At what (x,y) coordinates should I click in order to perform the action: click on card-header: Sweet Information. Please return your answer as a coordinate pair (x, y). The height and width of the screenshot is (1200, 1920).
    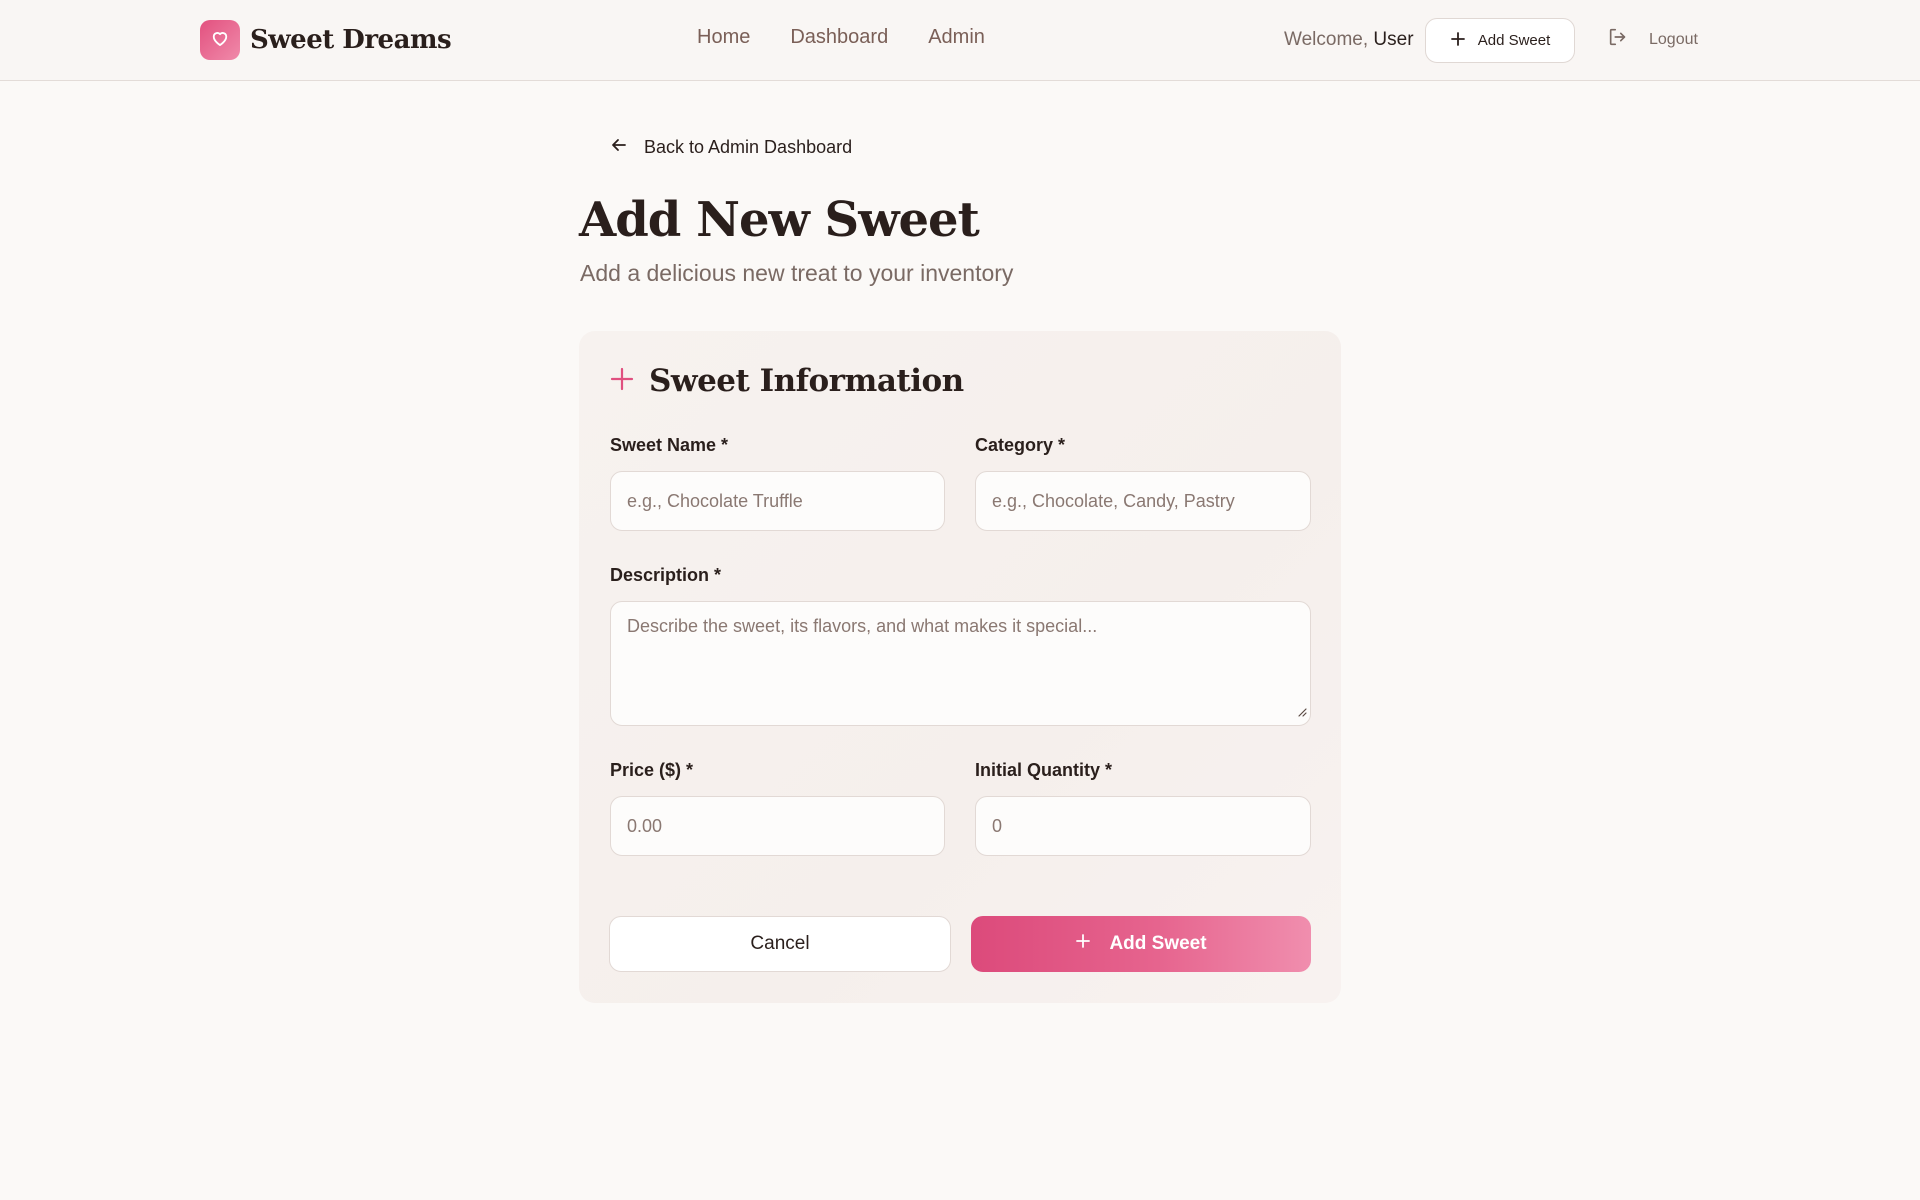
    Looking at the image, I should click on (786, 381).